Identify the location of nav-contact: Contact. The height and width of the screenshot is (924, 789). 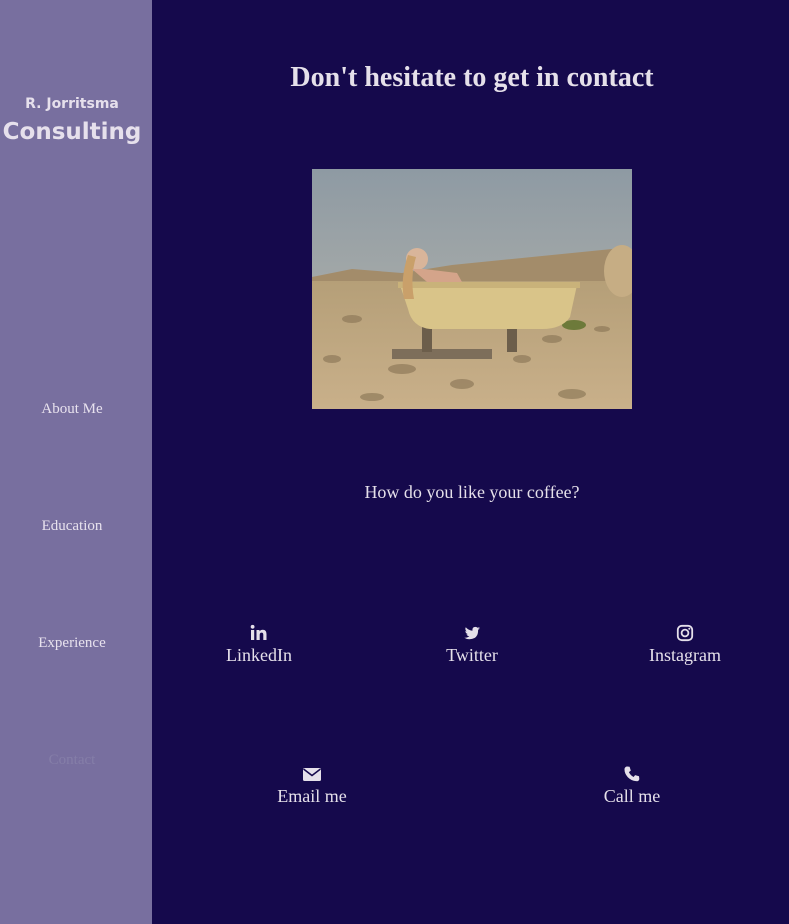
(72, 760).